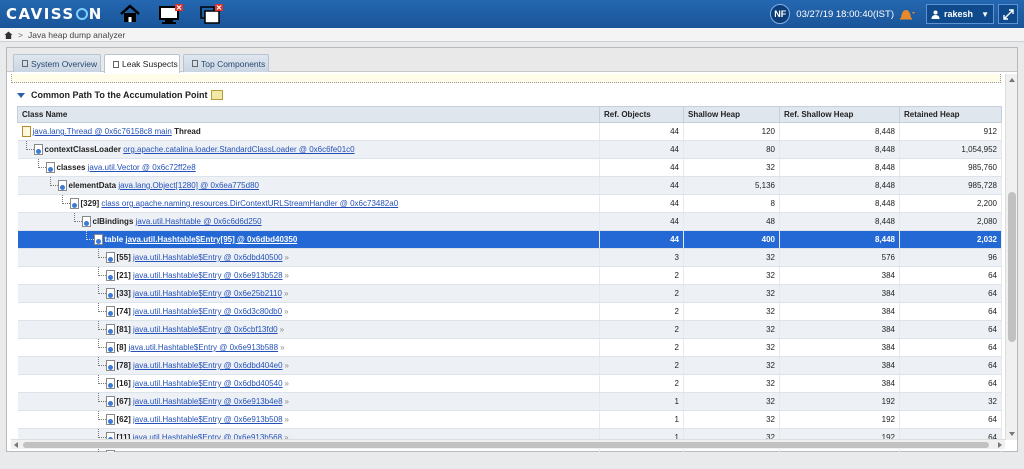  I want to click on object-link: java.util.Hashtable$Entry @ 0x6dbd40540, so click(208, 383).